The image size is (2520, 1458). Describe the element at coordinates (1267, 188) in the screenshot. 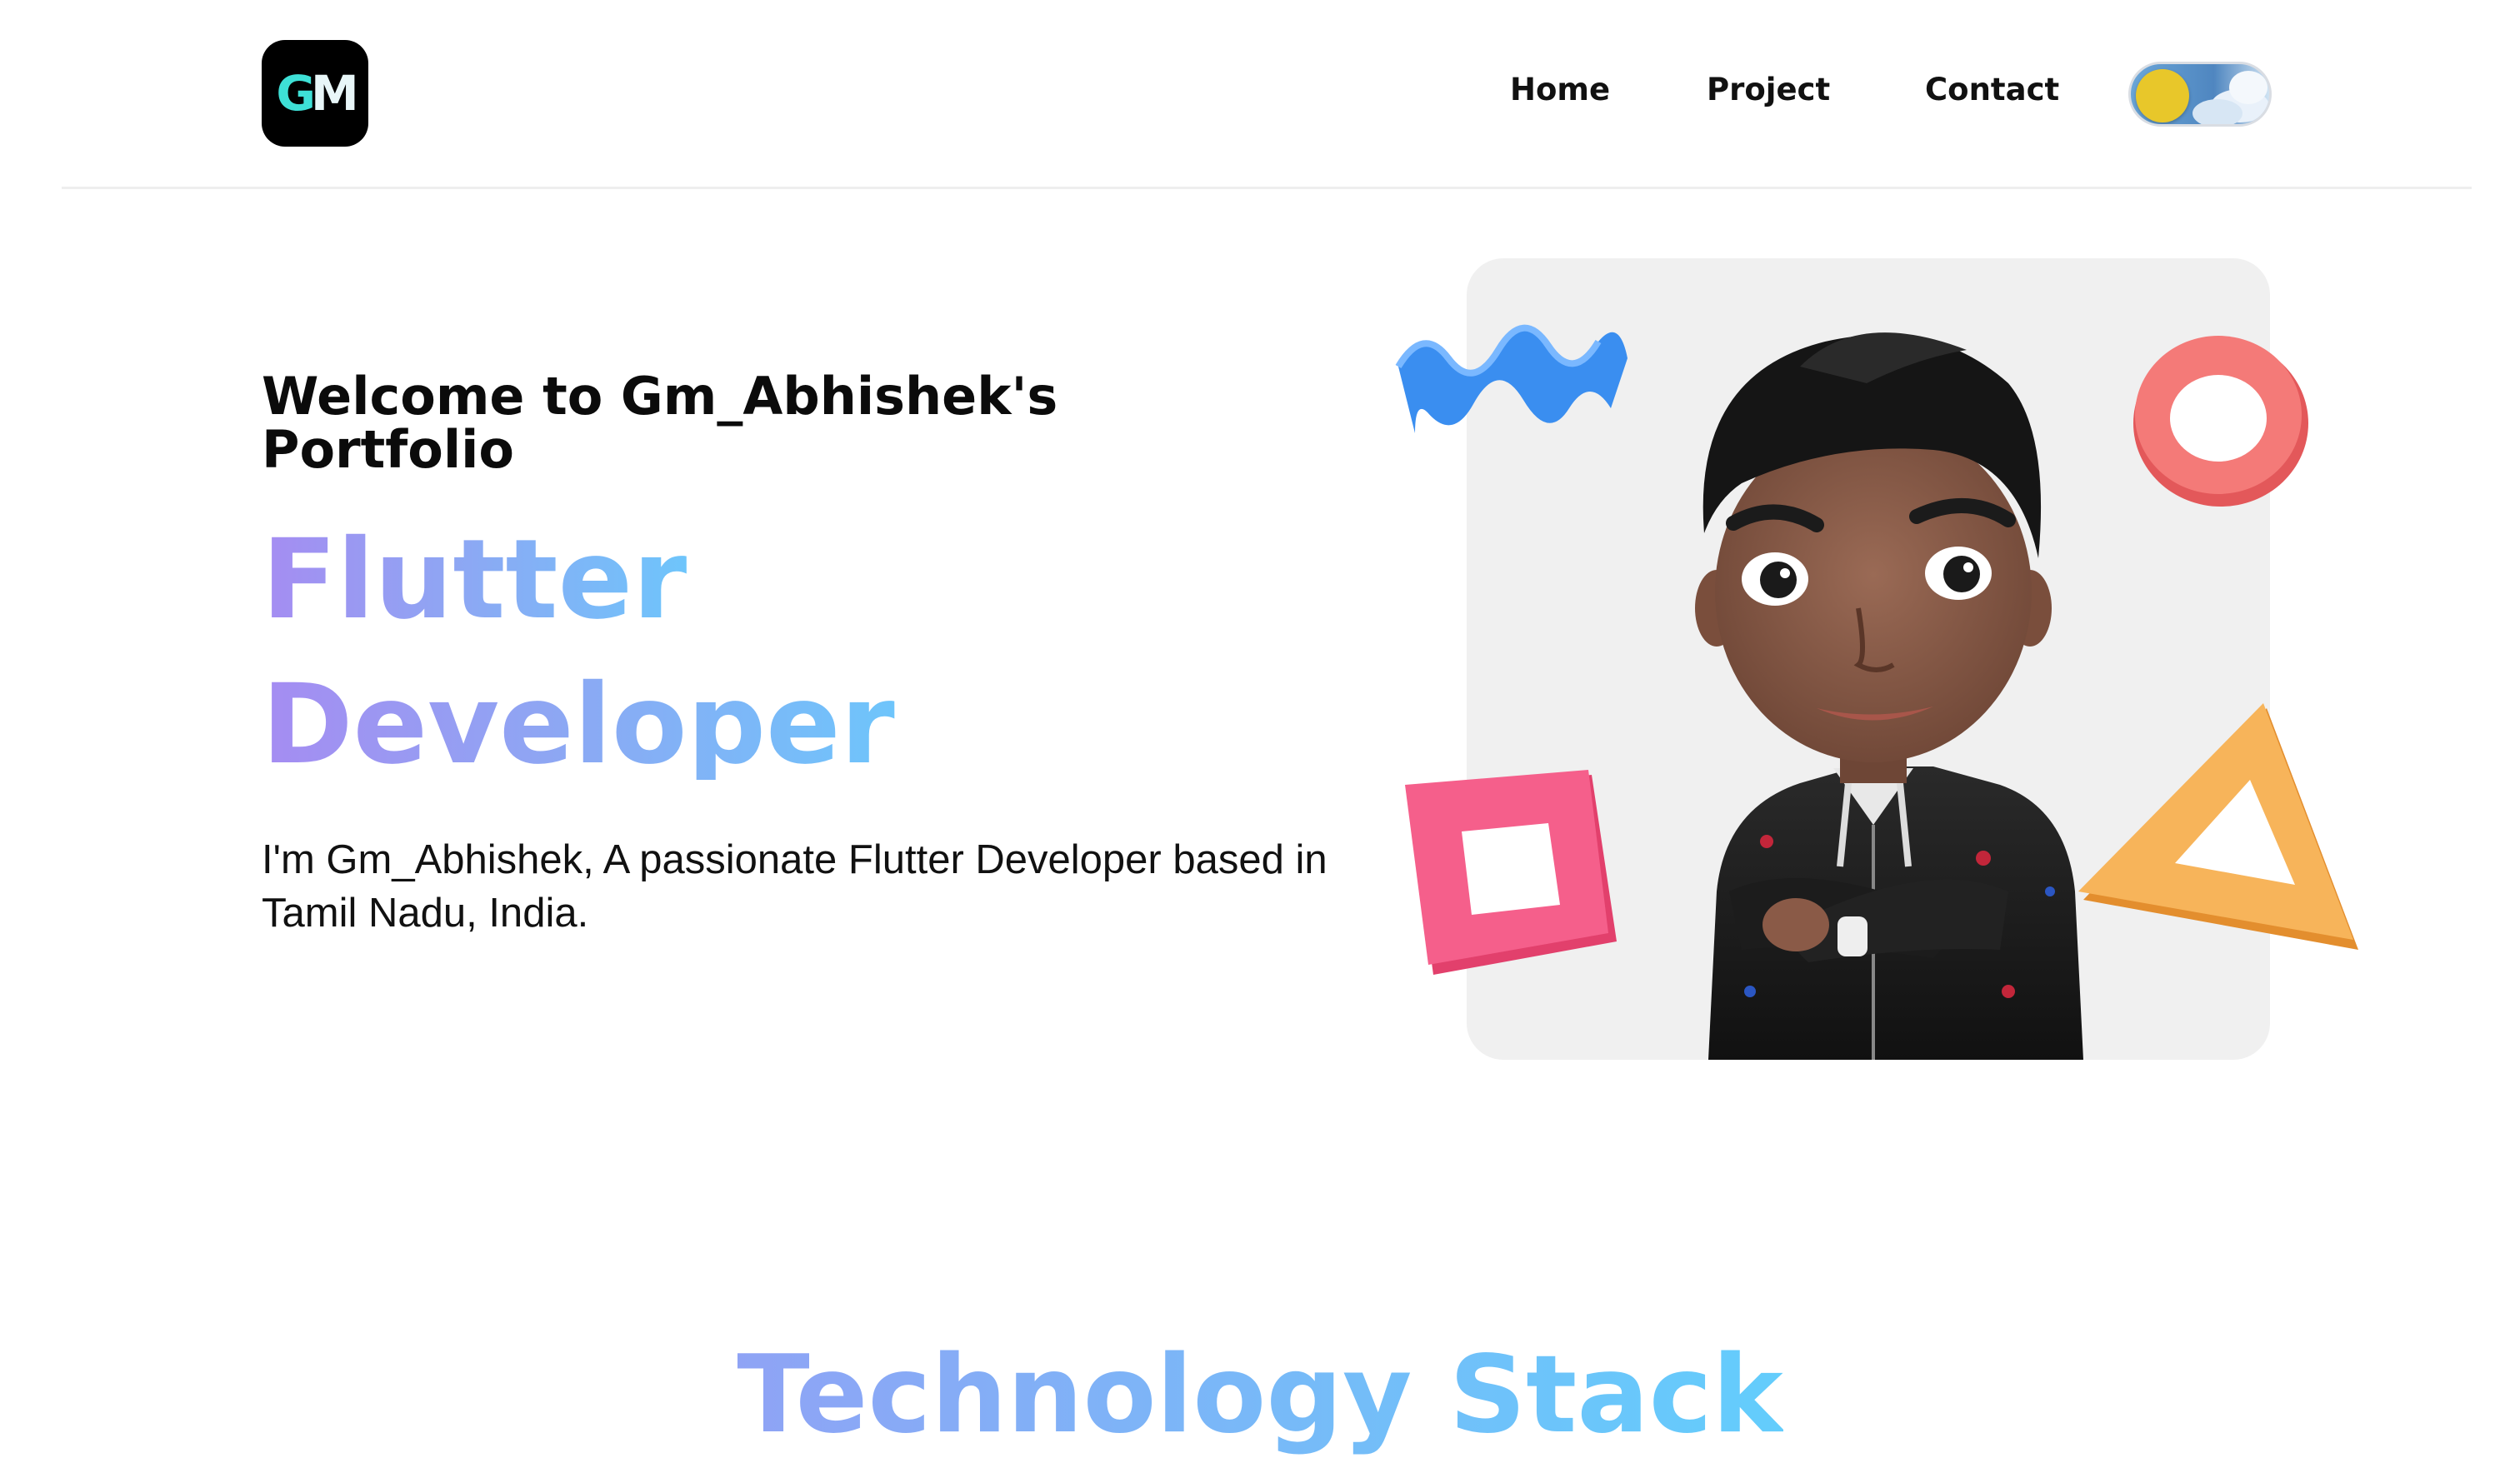

I see `header-divider` at that location.